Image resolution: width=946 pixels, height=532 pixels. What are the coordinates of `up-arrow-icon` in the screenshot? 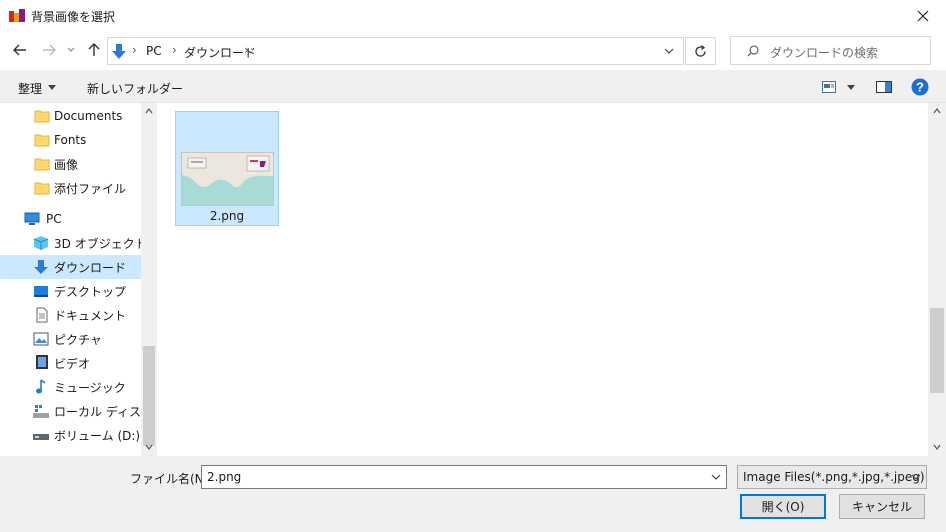 It's located at (94, 49).